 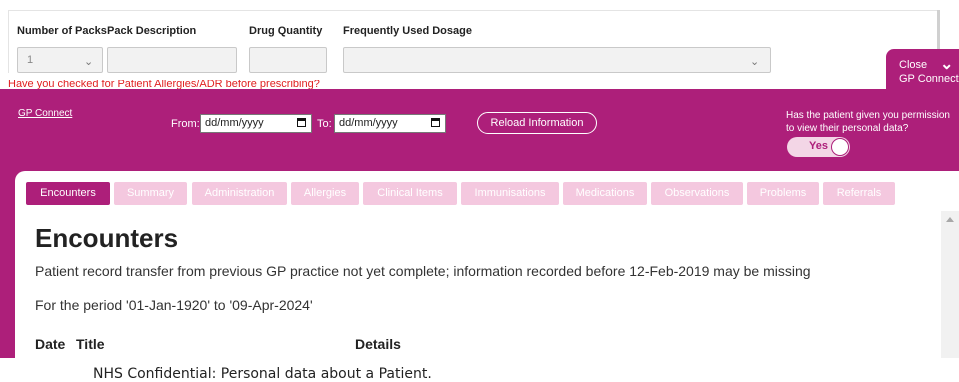 What do you see at coordinates (172, 60) in the screenshot?
I see `pack-description-field` at bounding box center [172, 60].